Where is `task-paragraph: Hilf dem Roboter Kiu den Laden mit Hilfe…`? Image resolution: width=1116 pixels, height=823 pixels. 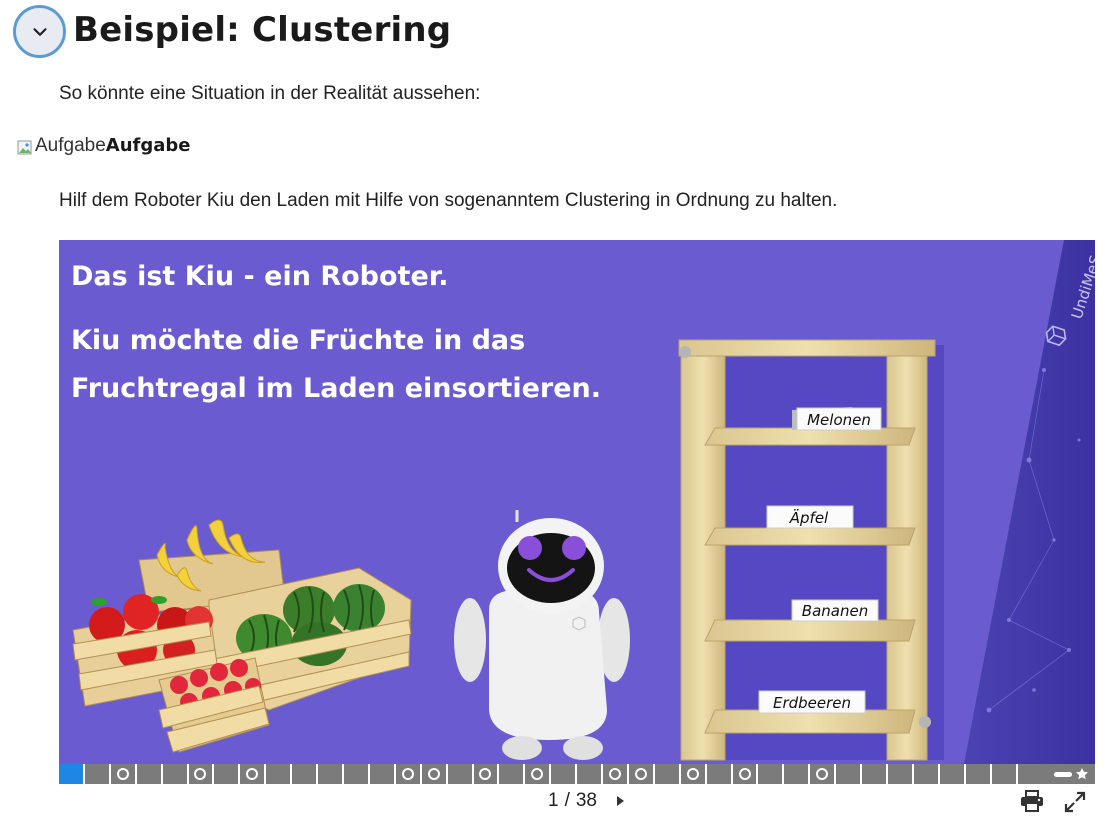 task-paragraph: Hilf dem Roboter Kiu den Laden mit Hilfe… is located at coordinates (448, 200).